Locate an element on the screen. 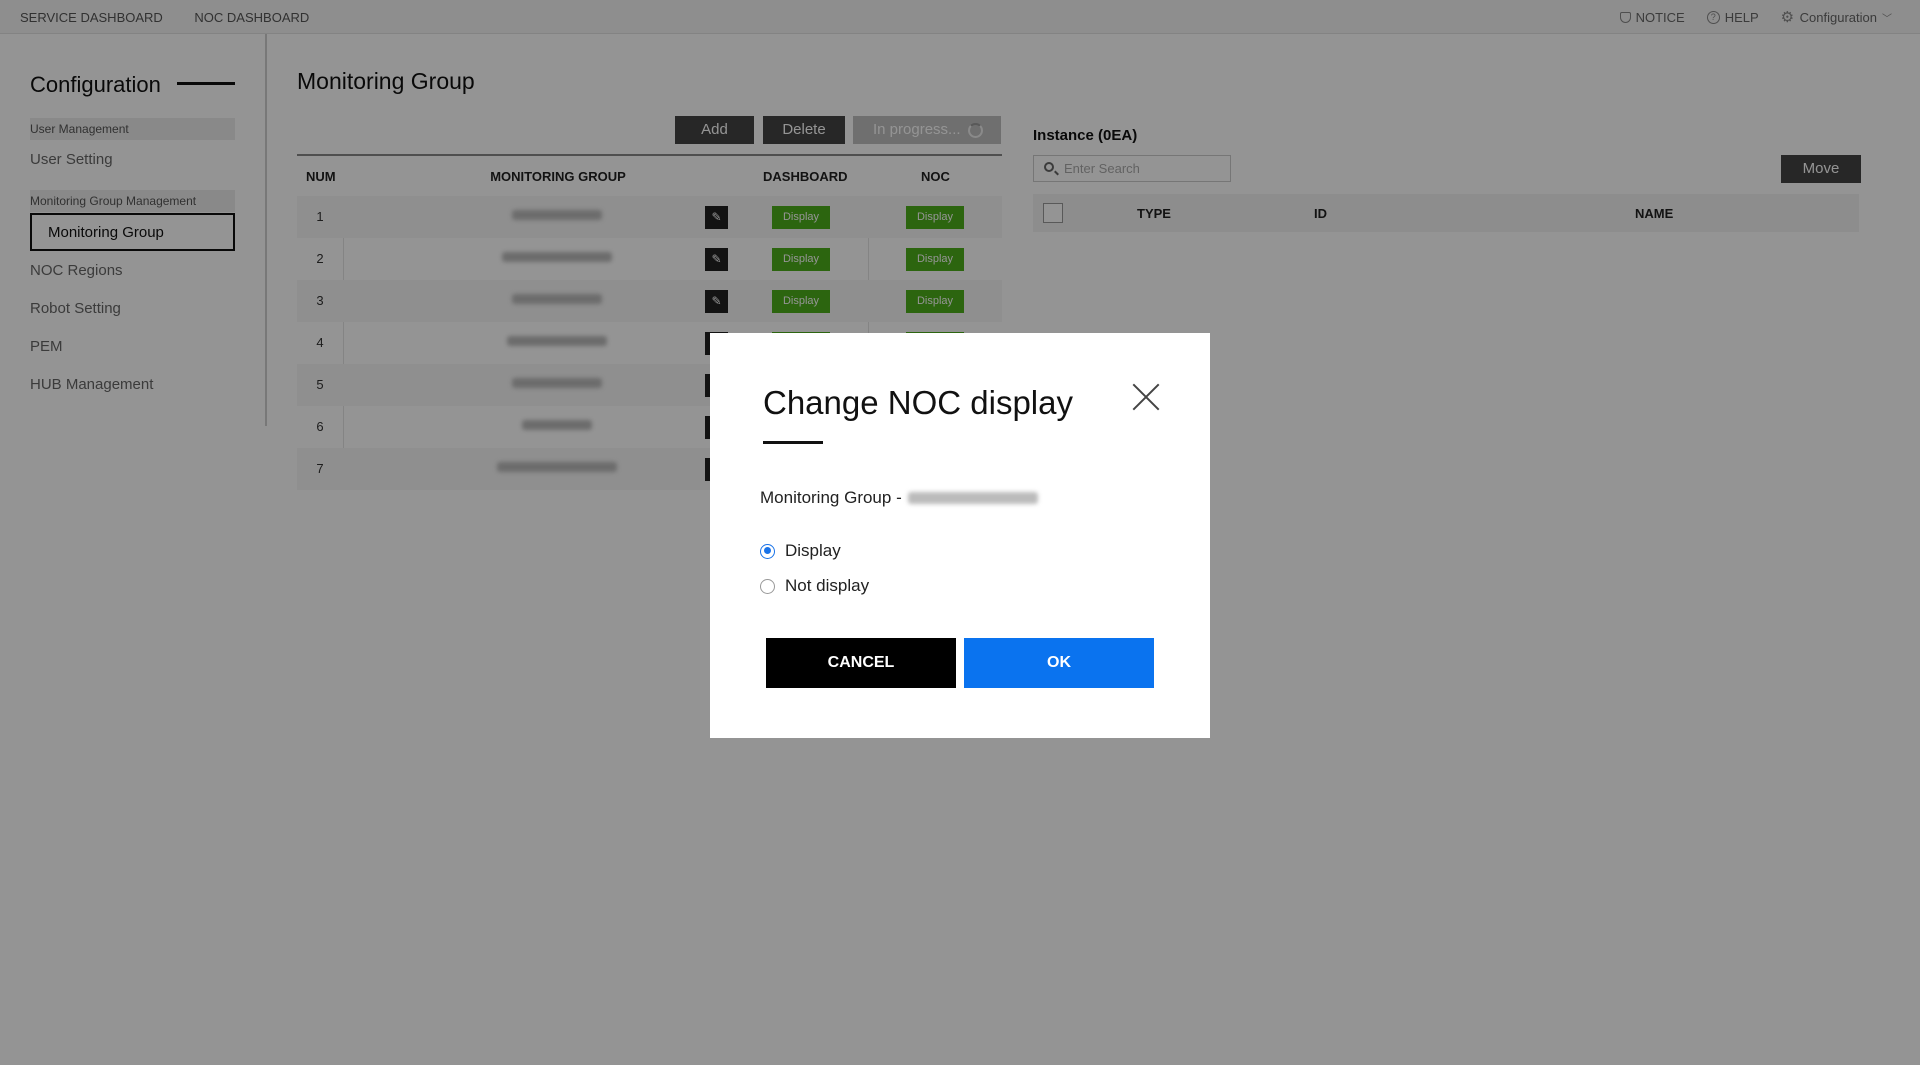 Image resolution: width=1920 pixels, height=1065 pixels. close-icon is located at coordinates (1146, 397).